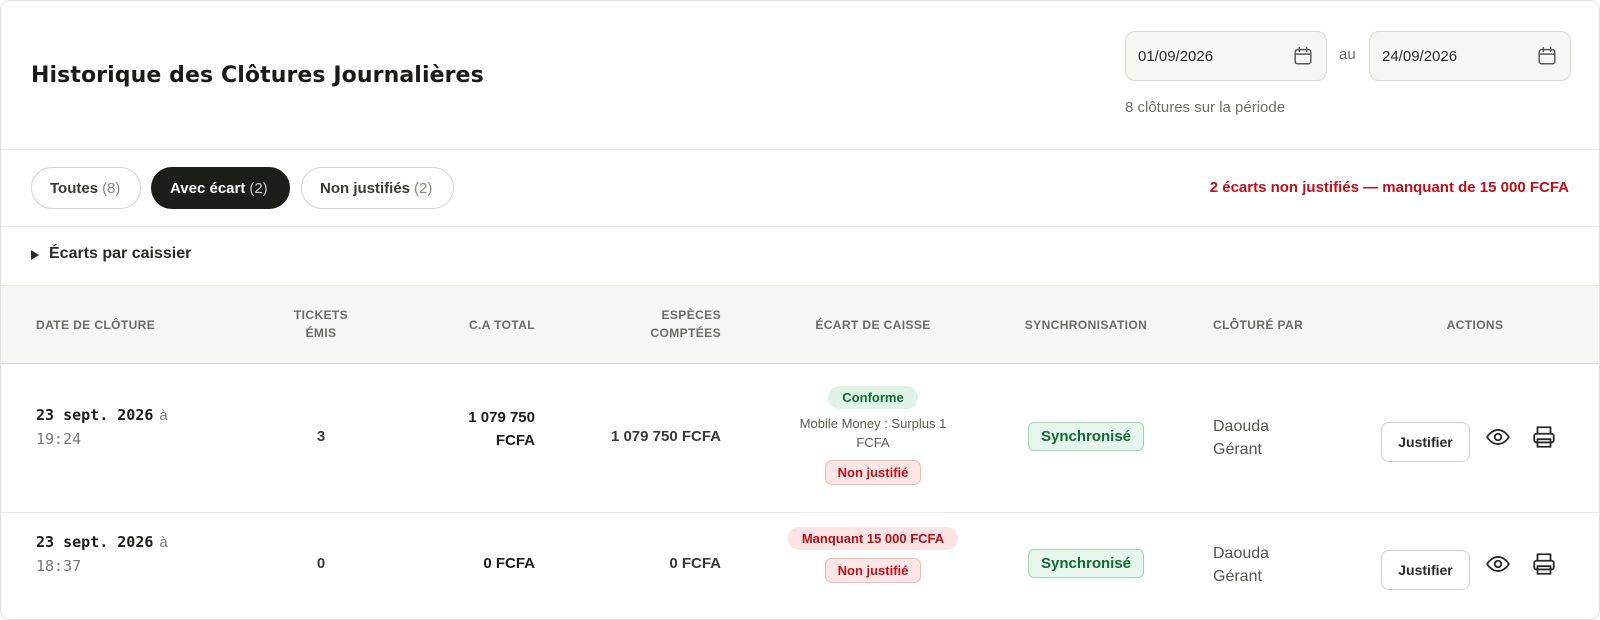  What do you see at coordinates (321, 324) in the screenshot?
I see `col-tickets: Tickets émis` at bounding box center [321, 324].